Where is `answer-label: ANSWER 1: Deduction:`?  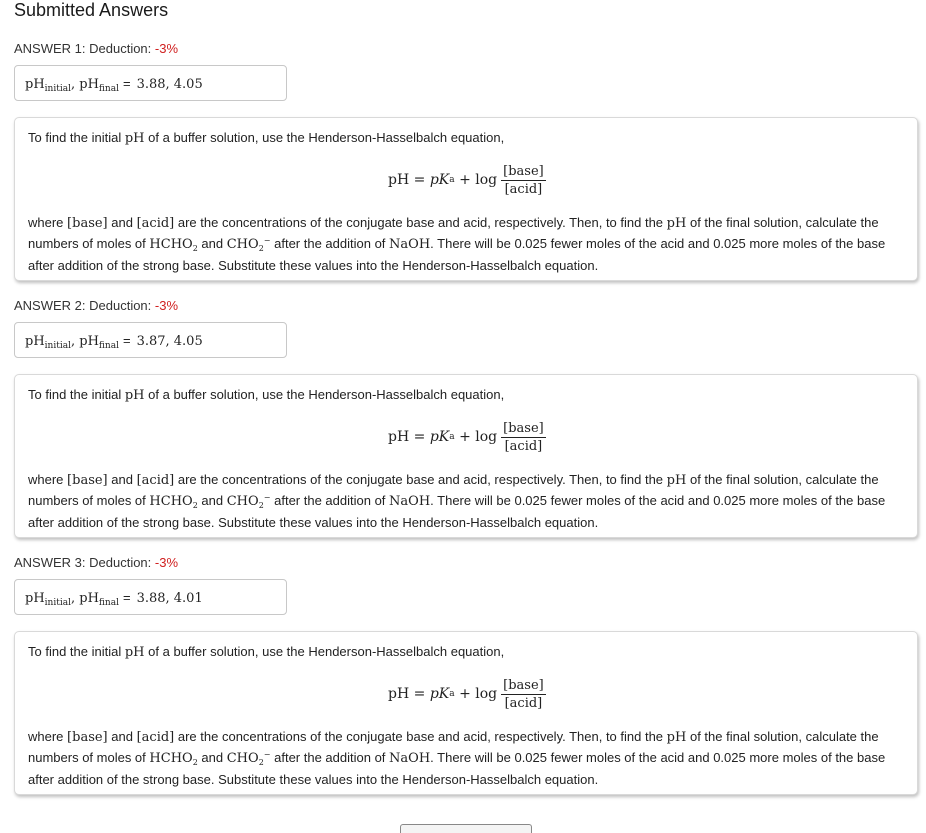
answer-label: ANSWER 1: Deduction: is located at coordinates (84, 48).